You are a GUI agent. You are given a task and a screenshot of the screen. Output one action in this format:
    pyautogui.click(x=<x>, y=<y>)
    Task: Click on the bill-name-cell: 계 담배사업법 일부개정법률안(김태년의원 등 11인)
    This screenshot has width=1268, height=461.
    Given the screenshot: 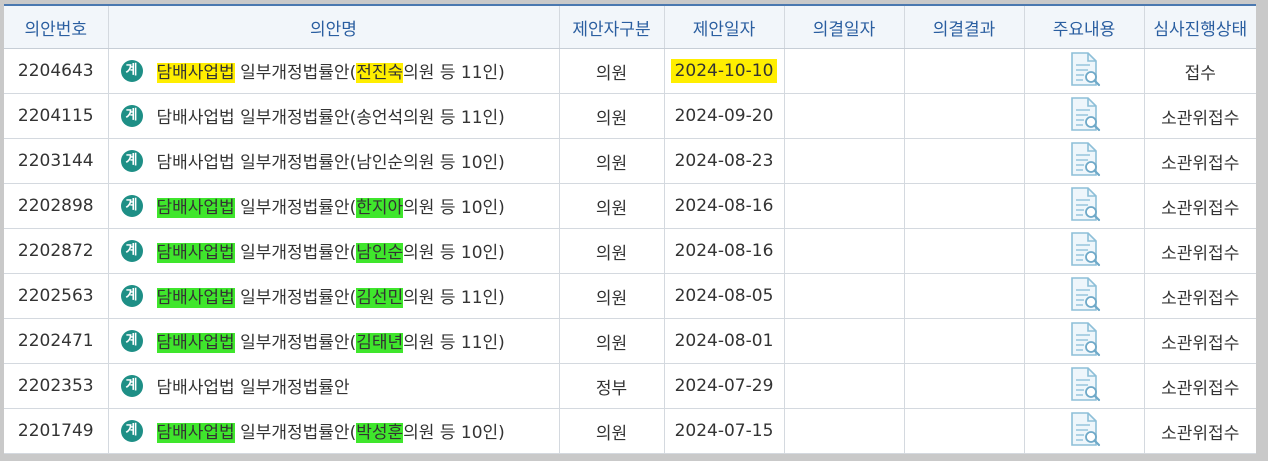 What is the action you would take?
    pyautogui.click(x=334, y=341)
    